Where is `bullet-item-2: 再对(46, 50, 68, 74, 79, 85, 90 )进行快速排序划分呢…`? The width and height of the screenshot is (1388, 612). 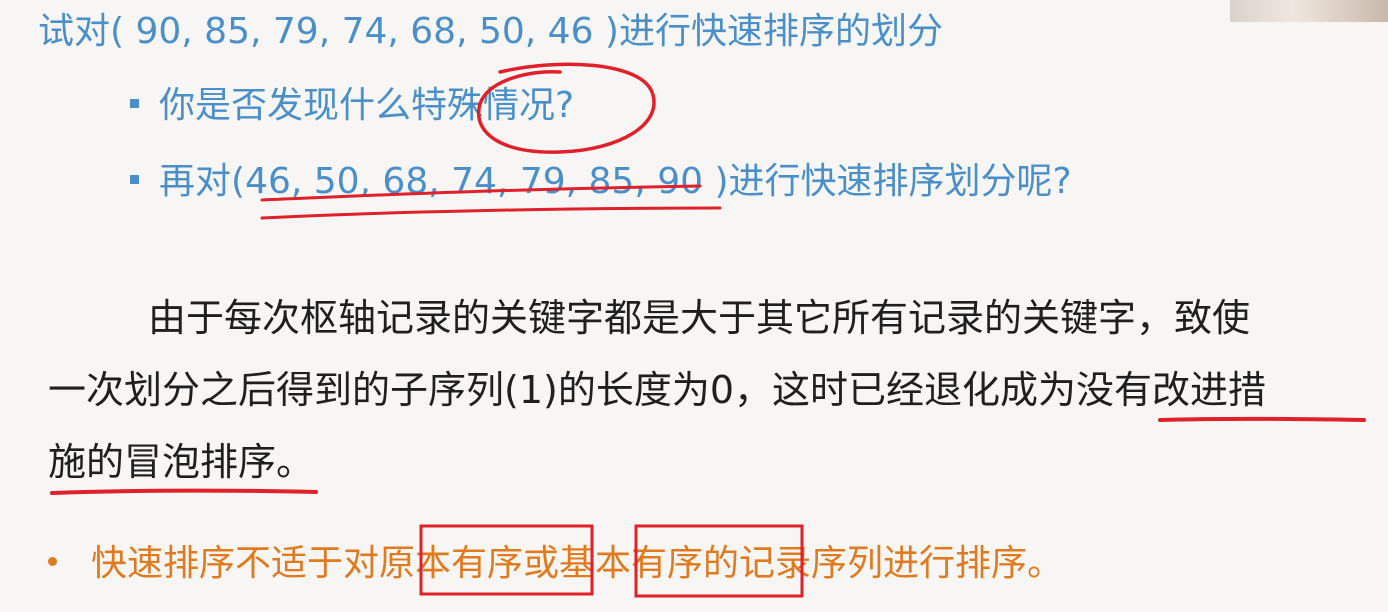
bullet-item-2: 再对(46, 50, 68, 74, 79, 85, 90 )进行快速排序划分呢… is located at coordinates (601, 182).